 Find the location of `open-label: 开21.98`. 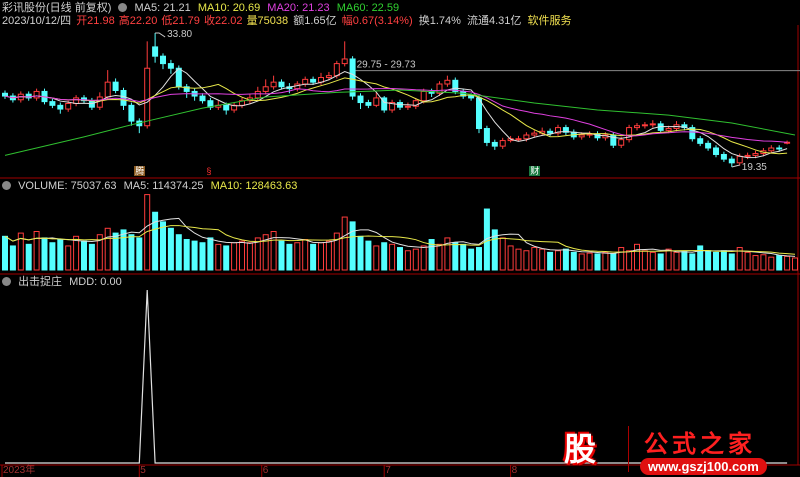

open-label: 开21.98 is located at coordinates (95, 21).